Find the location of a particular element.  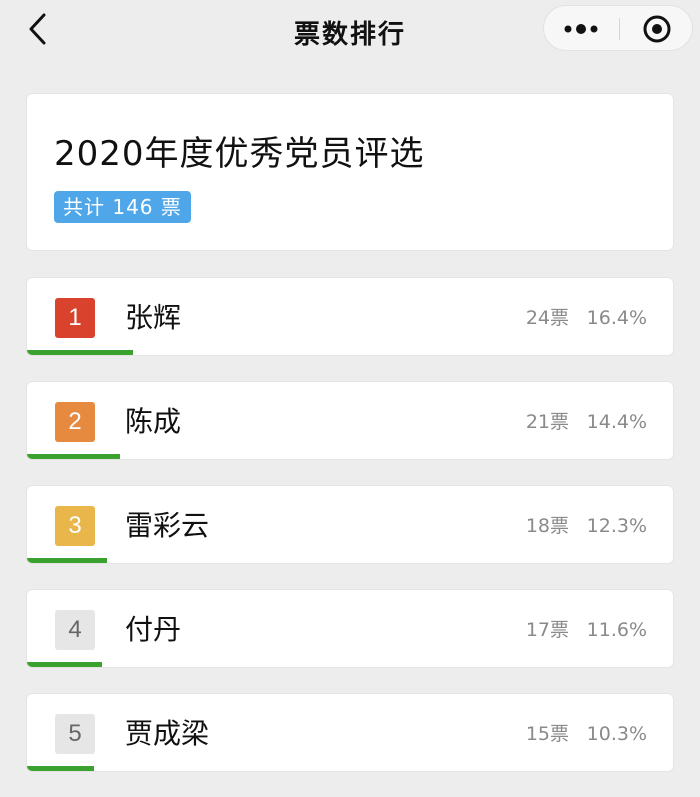

poll-title: 2020年度优秀党员评选 is located at coordinates (239, 154).